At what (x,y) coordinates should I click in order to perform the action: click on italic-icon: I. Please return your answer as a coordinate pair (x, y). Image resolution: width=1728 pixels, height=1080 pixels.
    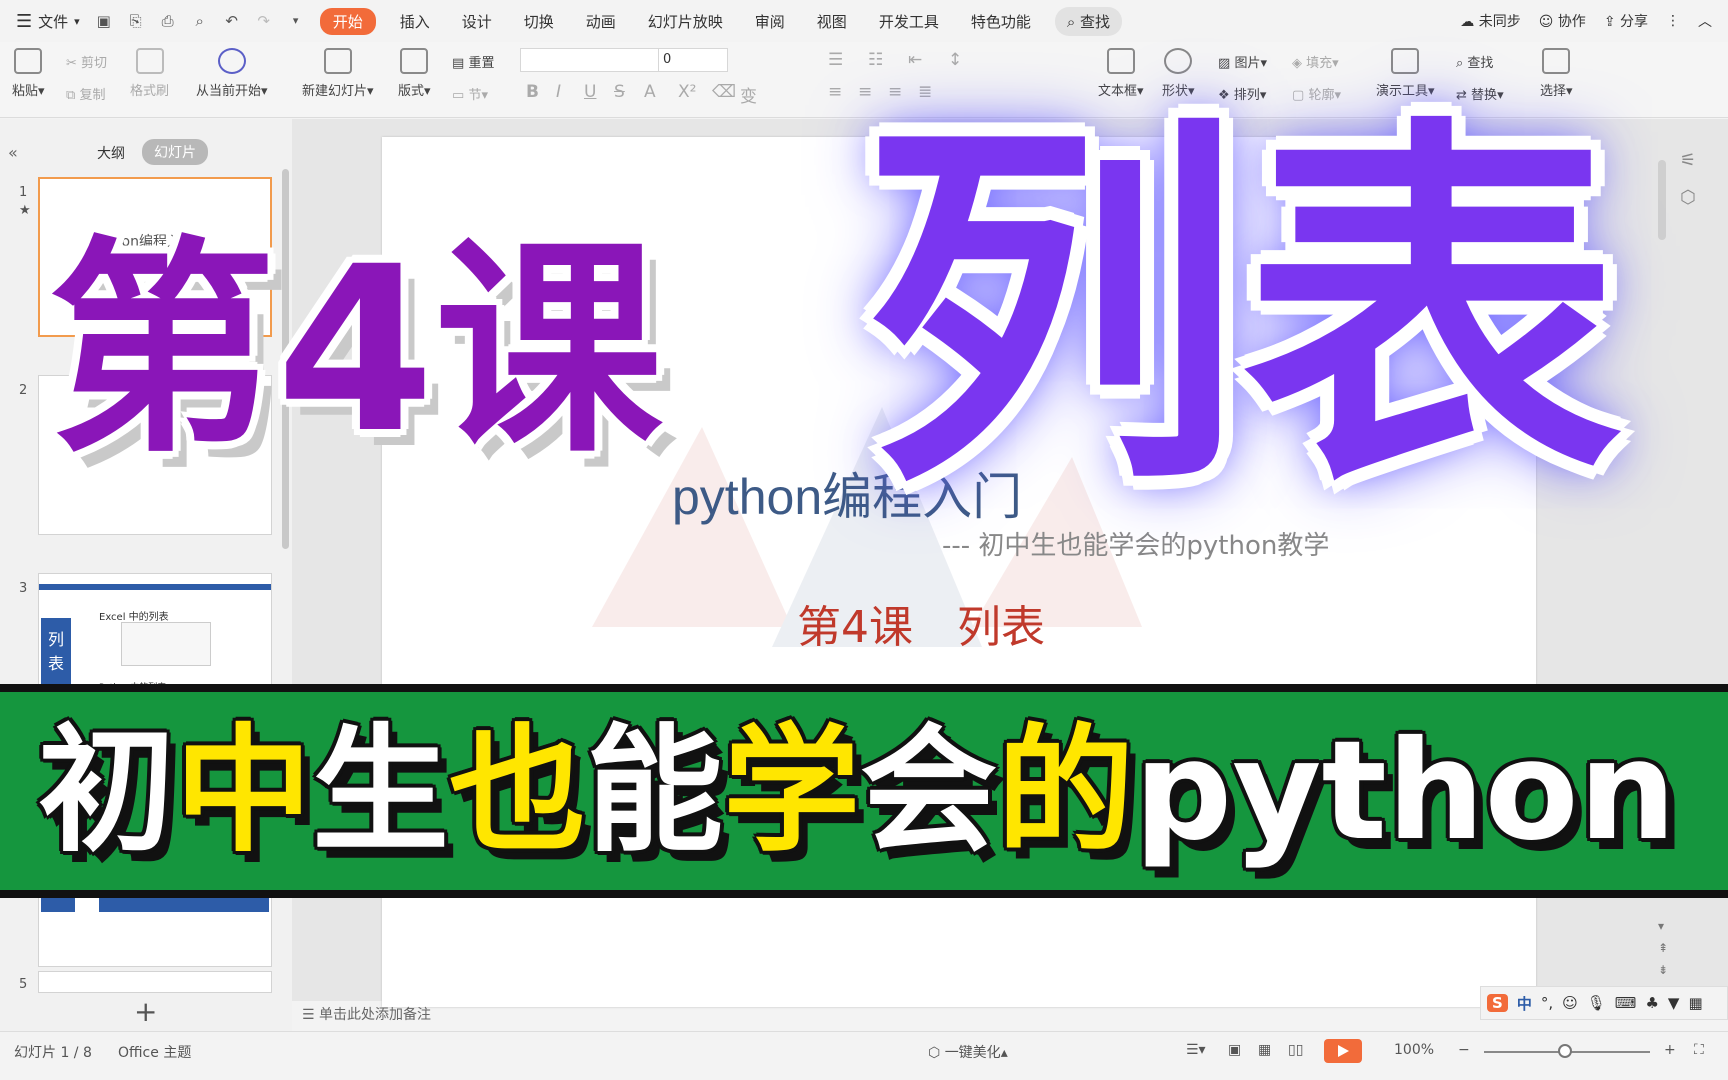
    Looking at the image, I should click on (558, 92).